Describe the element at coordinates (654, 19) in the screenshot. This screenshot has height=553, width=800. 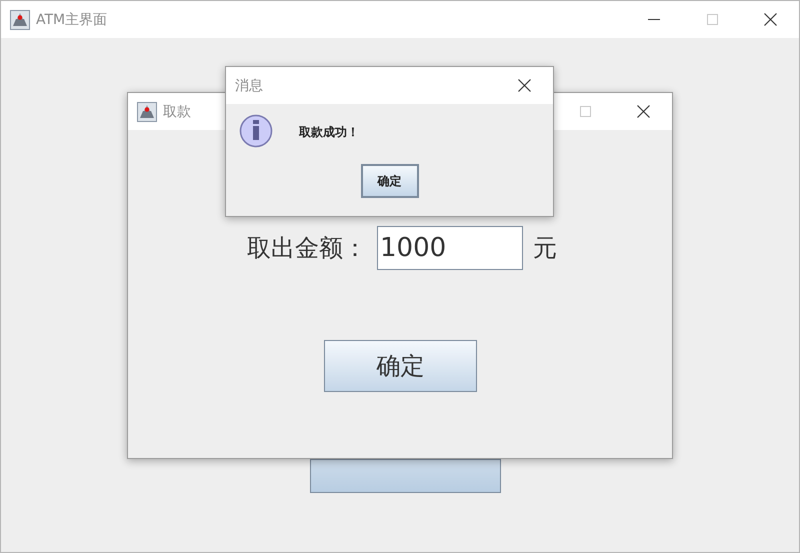
I see `minimize-icon` at that location.